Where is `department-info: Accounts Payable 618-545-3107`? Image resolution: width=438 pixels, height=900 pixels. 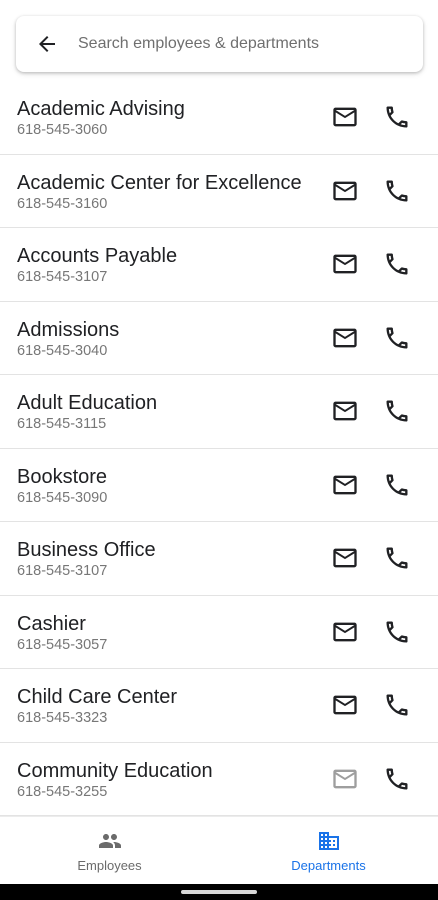
department-info: Accounts Payable 618-545-3107 is located at coordinates (164, 265).